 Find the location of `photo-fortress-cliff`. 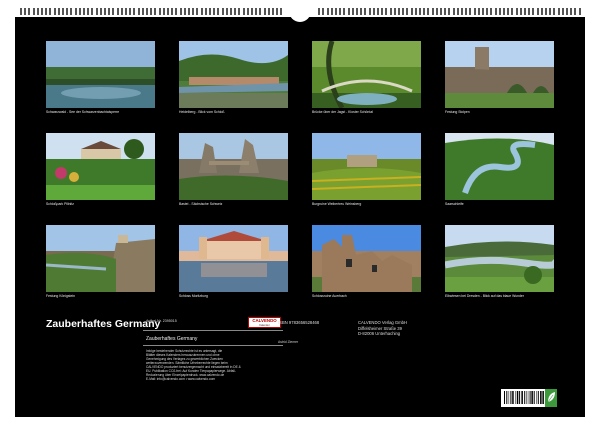

photo-fortress-cliff is located at coordinates (100, 258).